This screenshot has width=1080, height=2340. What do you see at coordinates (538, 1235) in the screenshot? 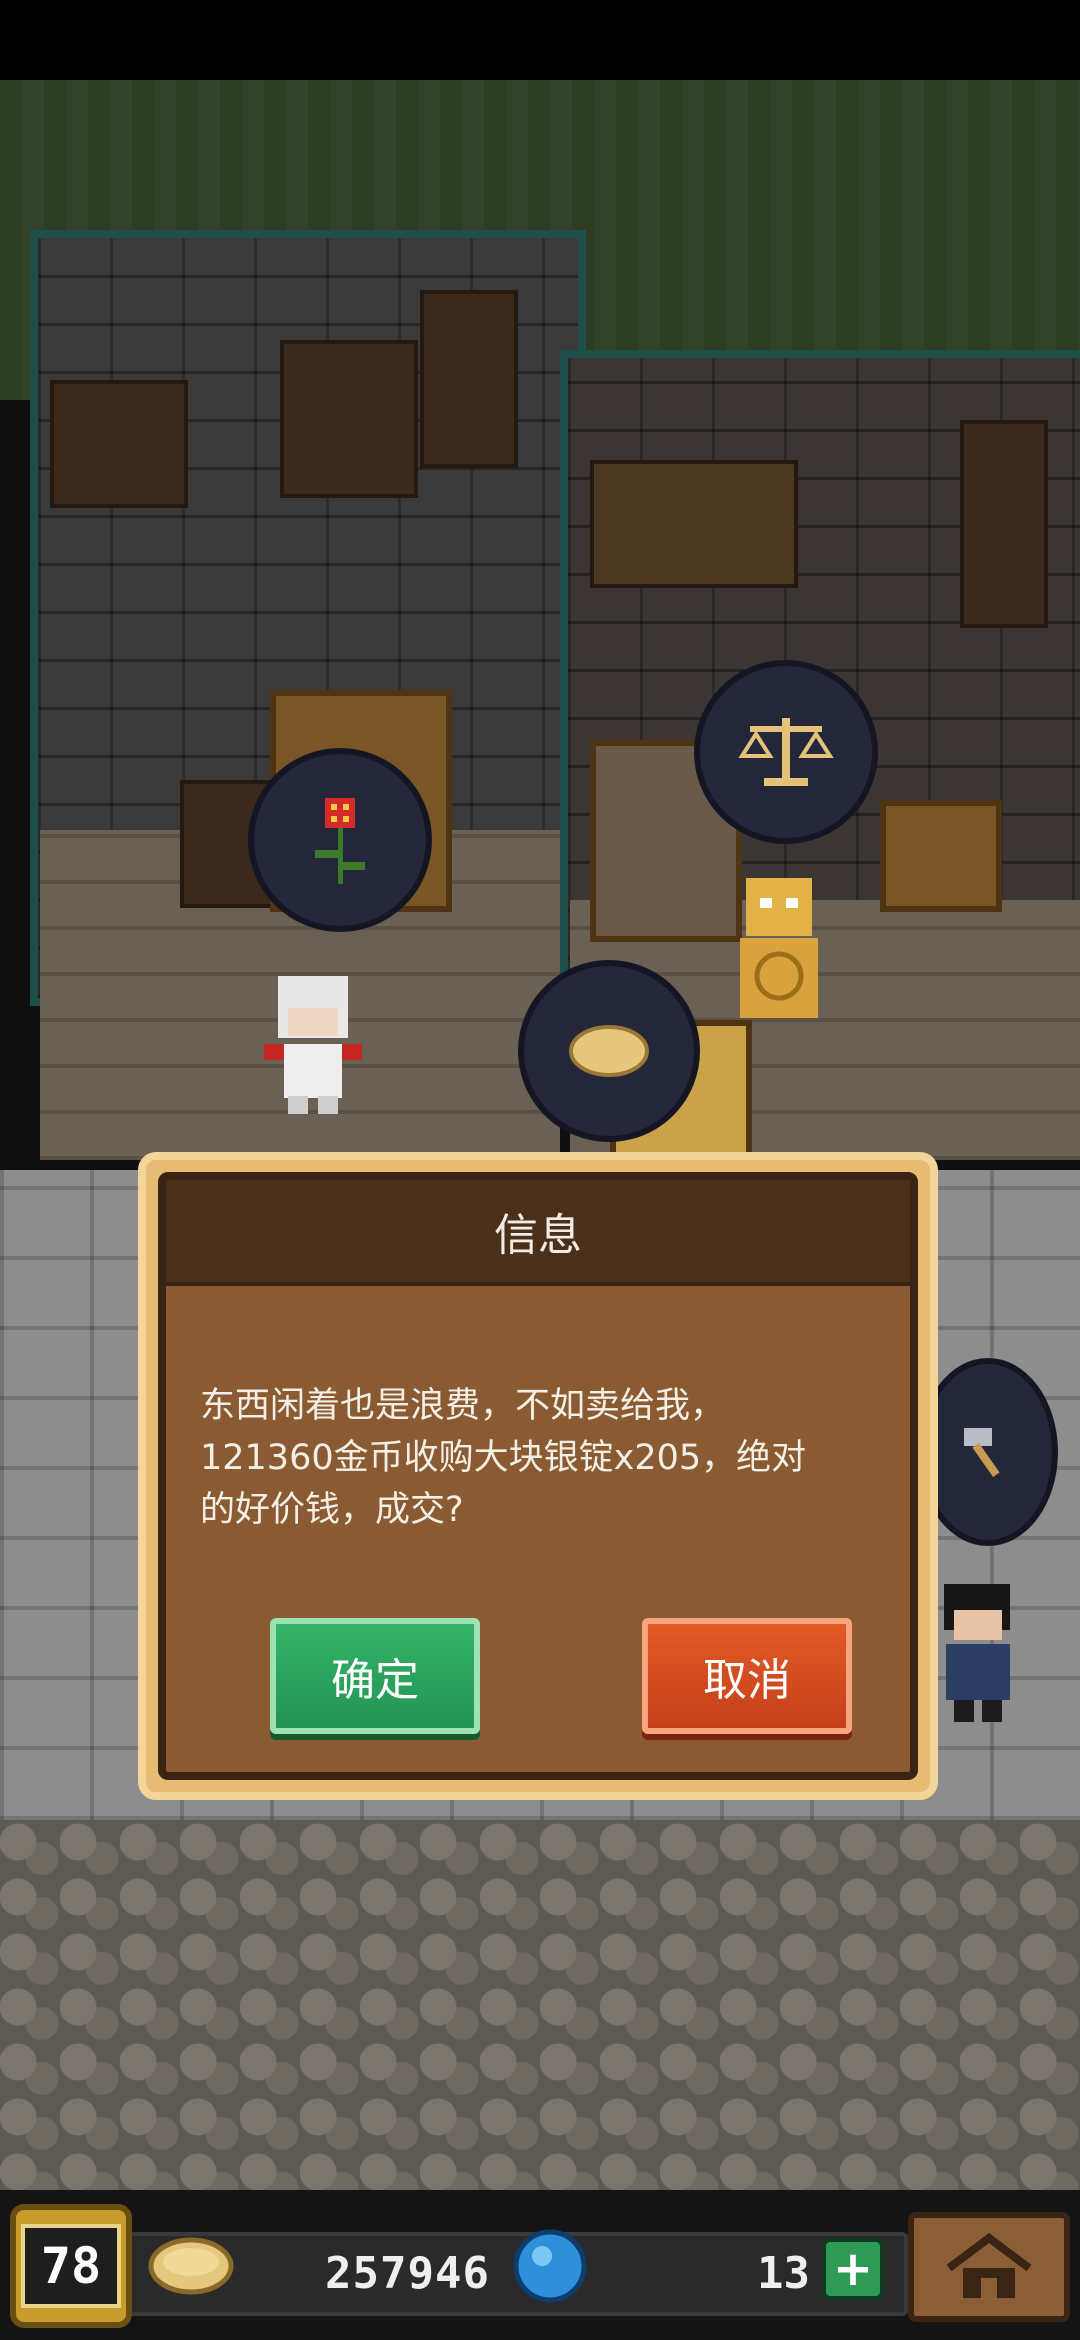
I see `dialog-title: 信息` at bounding box center [538, 1235].